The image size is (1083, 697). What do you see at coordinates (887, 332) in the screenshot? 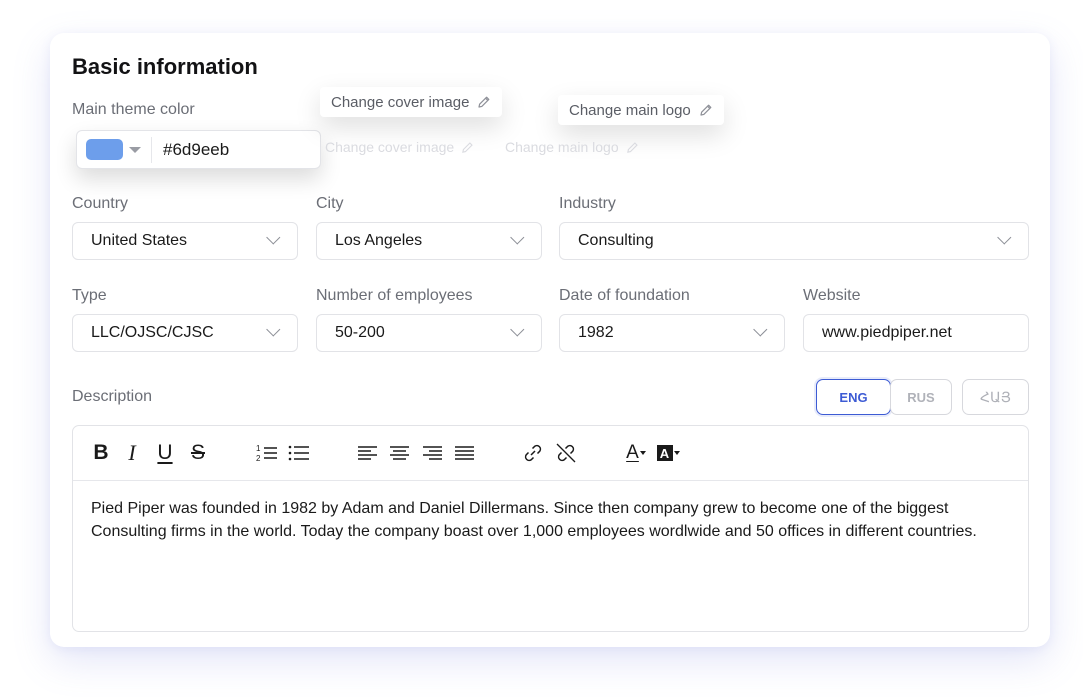
I see `website-value: www.piedpiper.net` at bounding box center [887, 332].